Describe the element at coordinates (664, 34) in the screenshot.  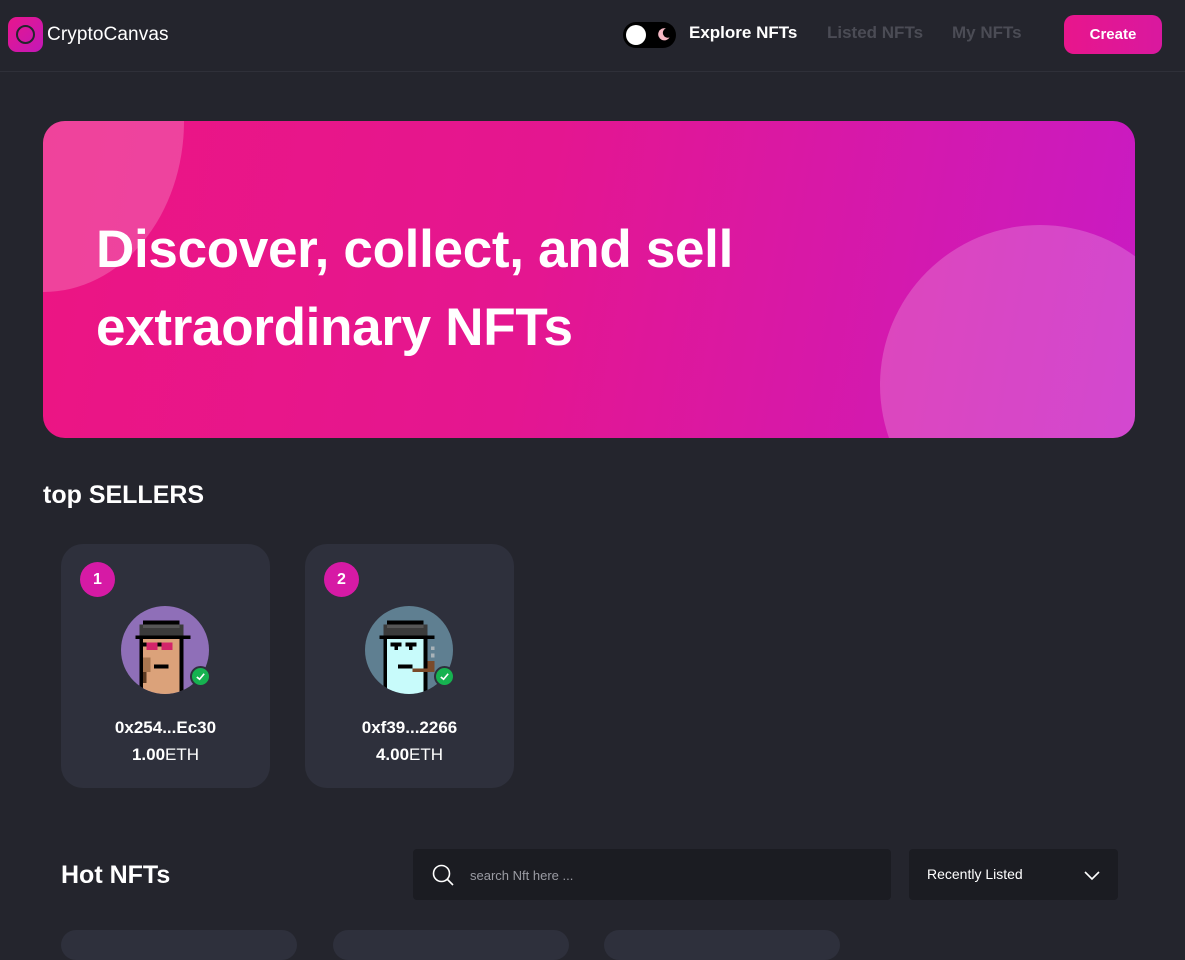
I see `moon-icon` at that location.